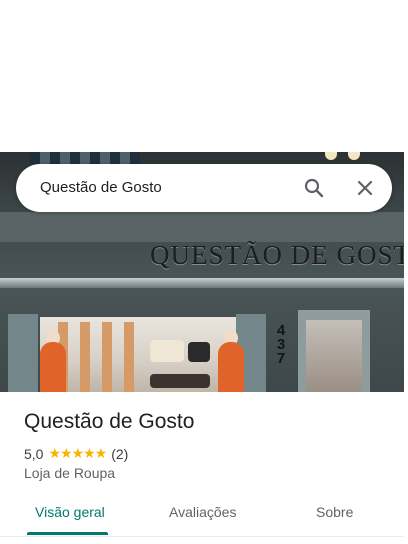  Describe the element at coordinates (109, 421) in the screenshot. I see `place-title: Questão de Gosto` at that location.